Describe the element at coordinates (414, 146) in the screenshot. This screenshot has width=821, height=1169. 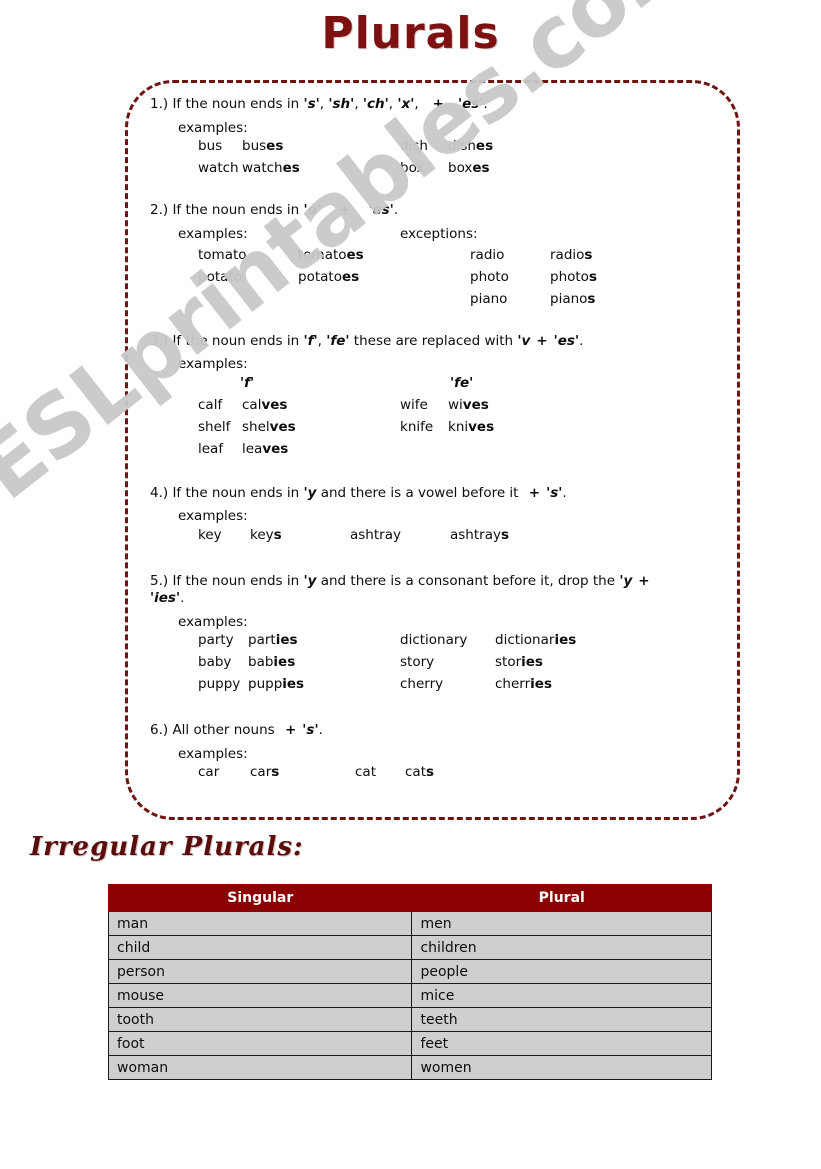
I see `singular: dish` at that location.